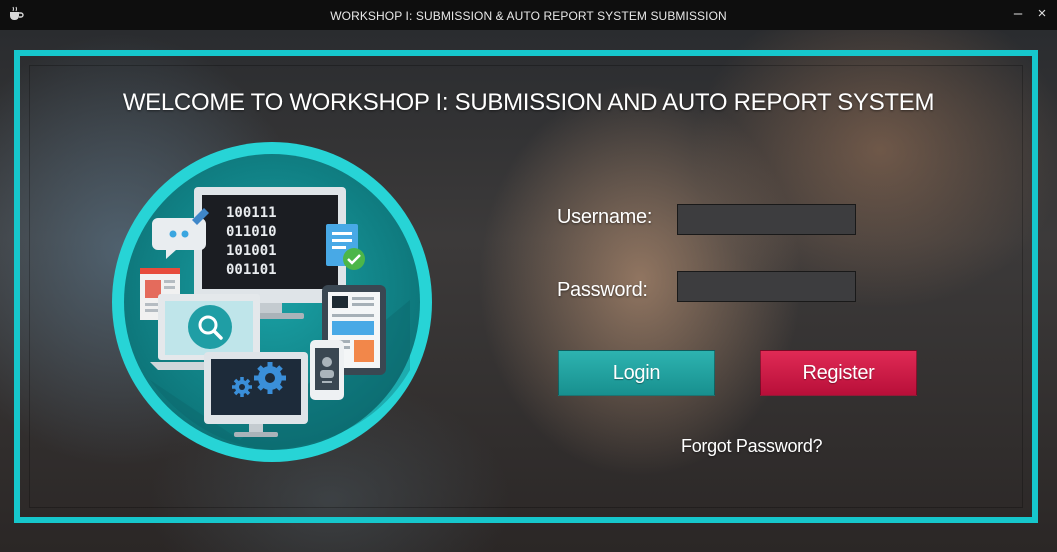  I want to click on minimize-button: –, so click(1018, 14).